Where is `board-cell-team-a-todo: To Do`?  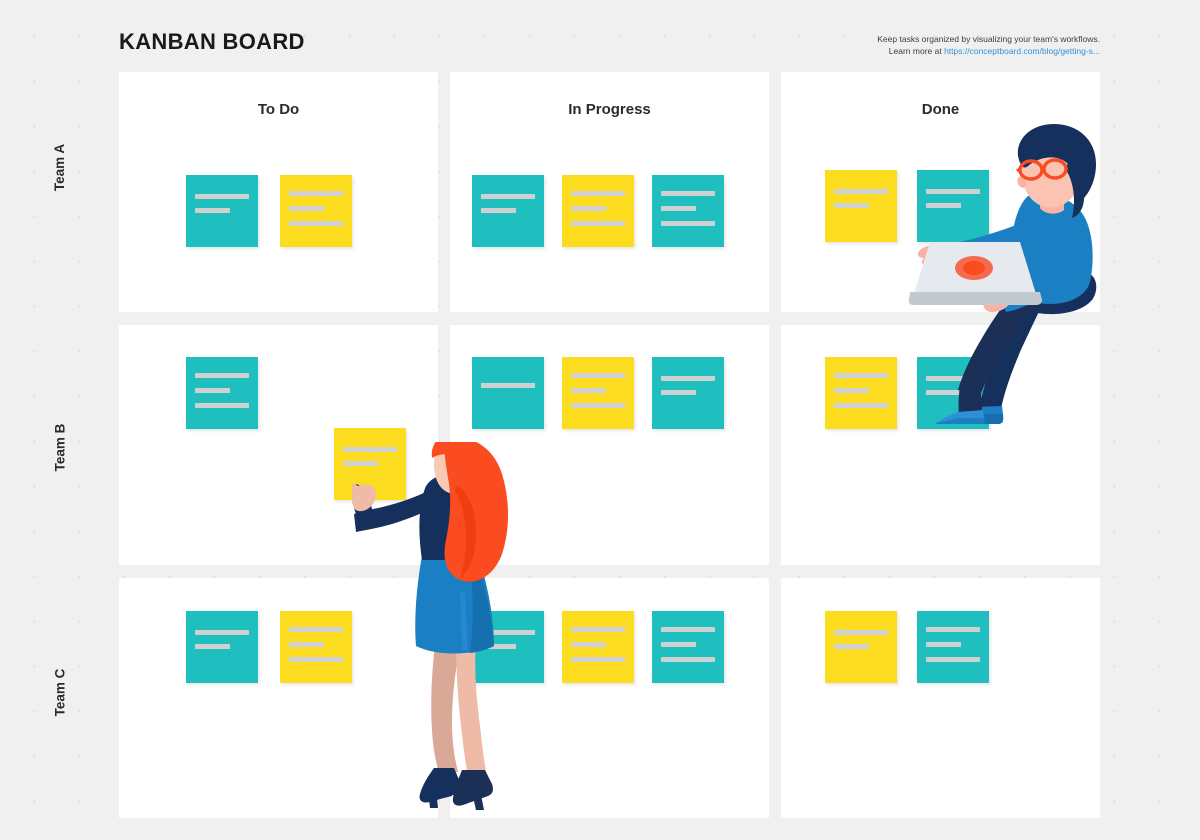
board-cell-team-a-todo: To Do is located at coordinates (278, 192).